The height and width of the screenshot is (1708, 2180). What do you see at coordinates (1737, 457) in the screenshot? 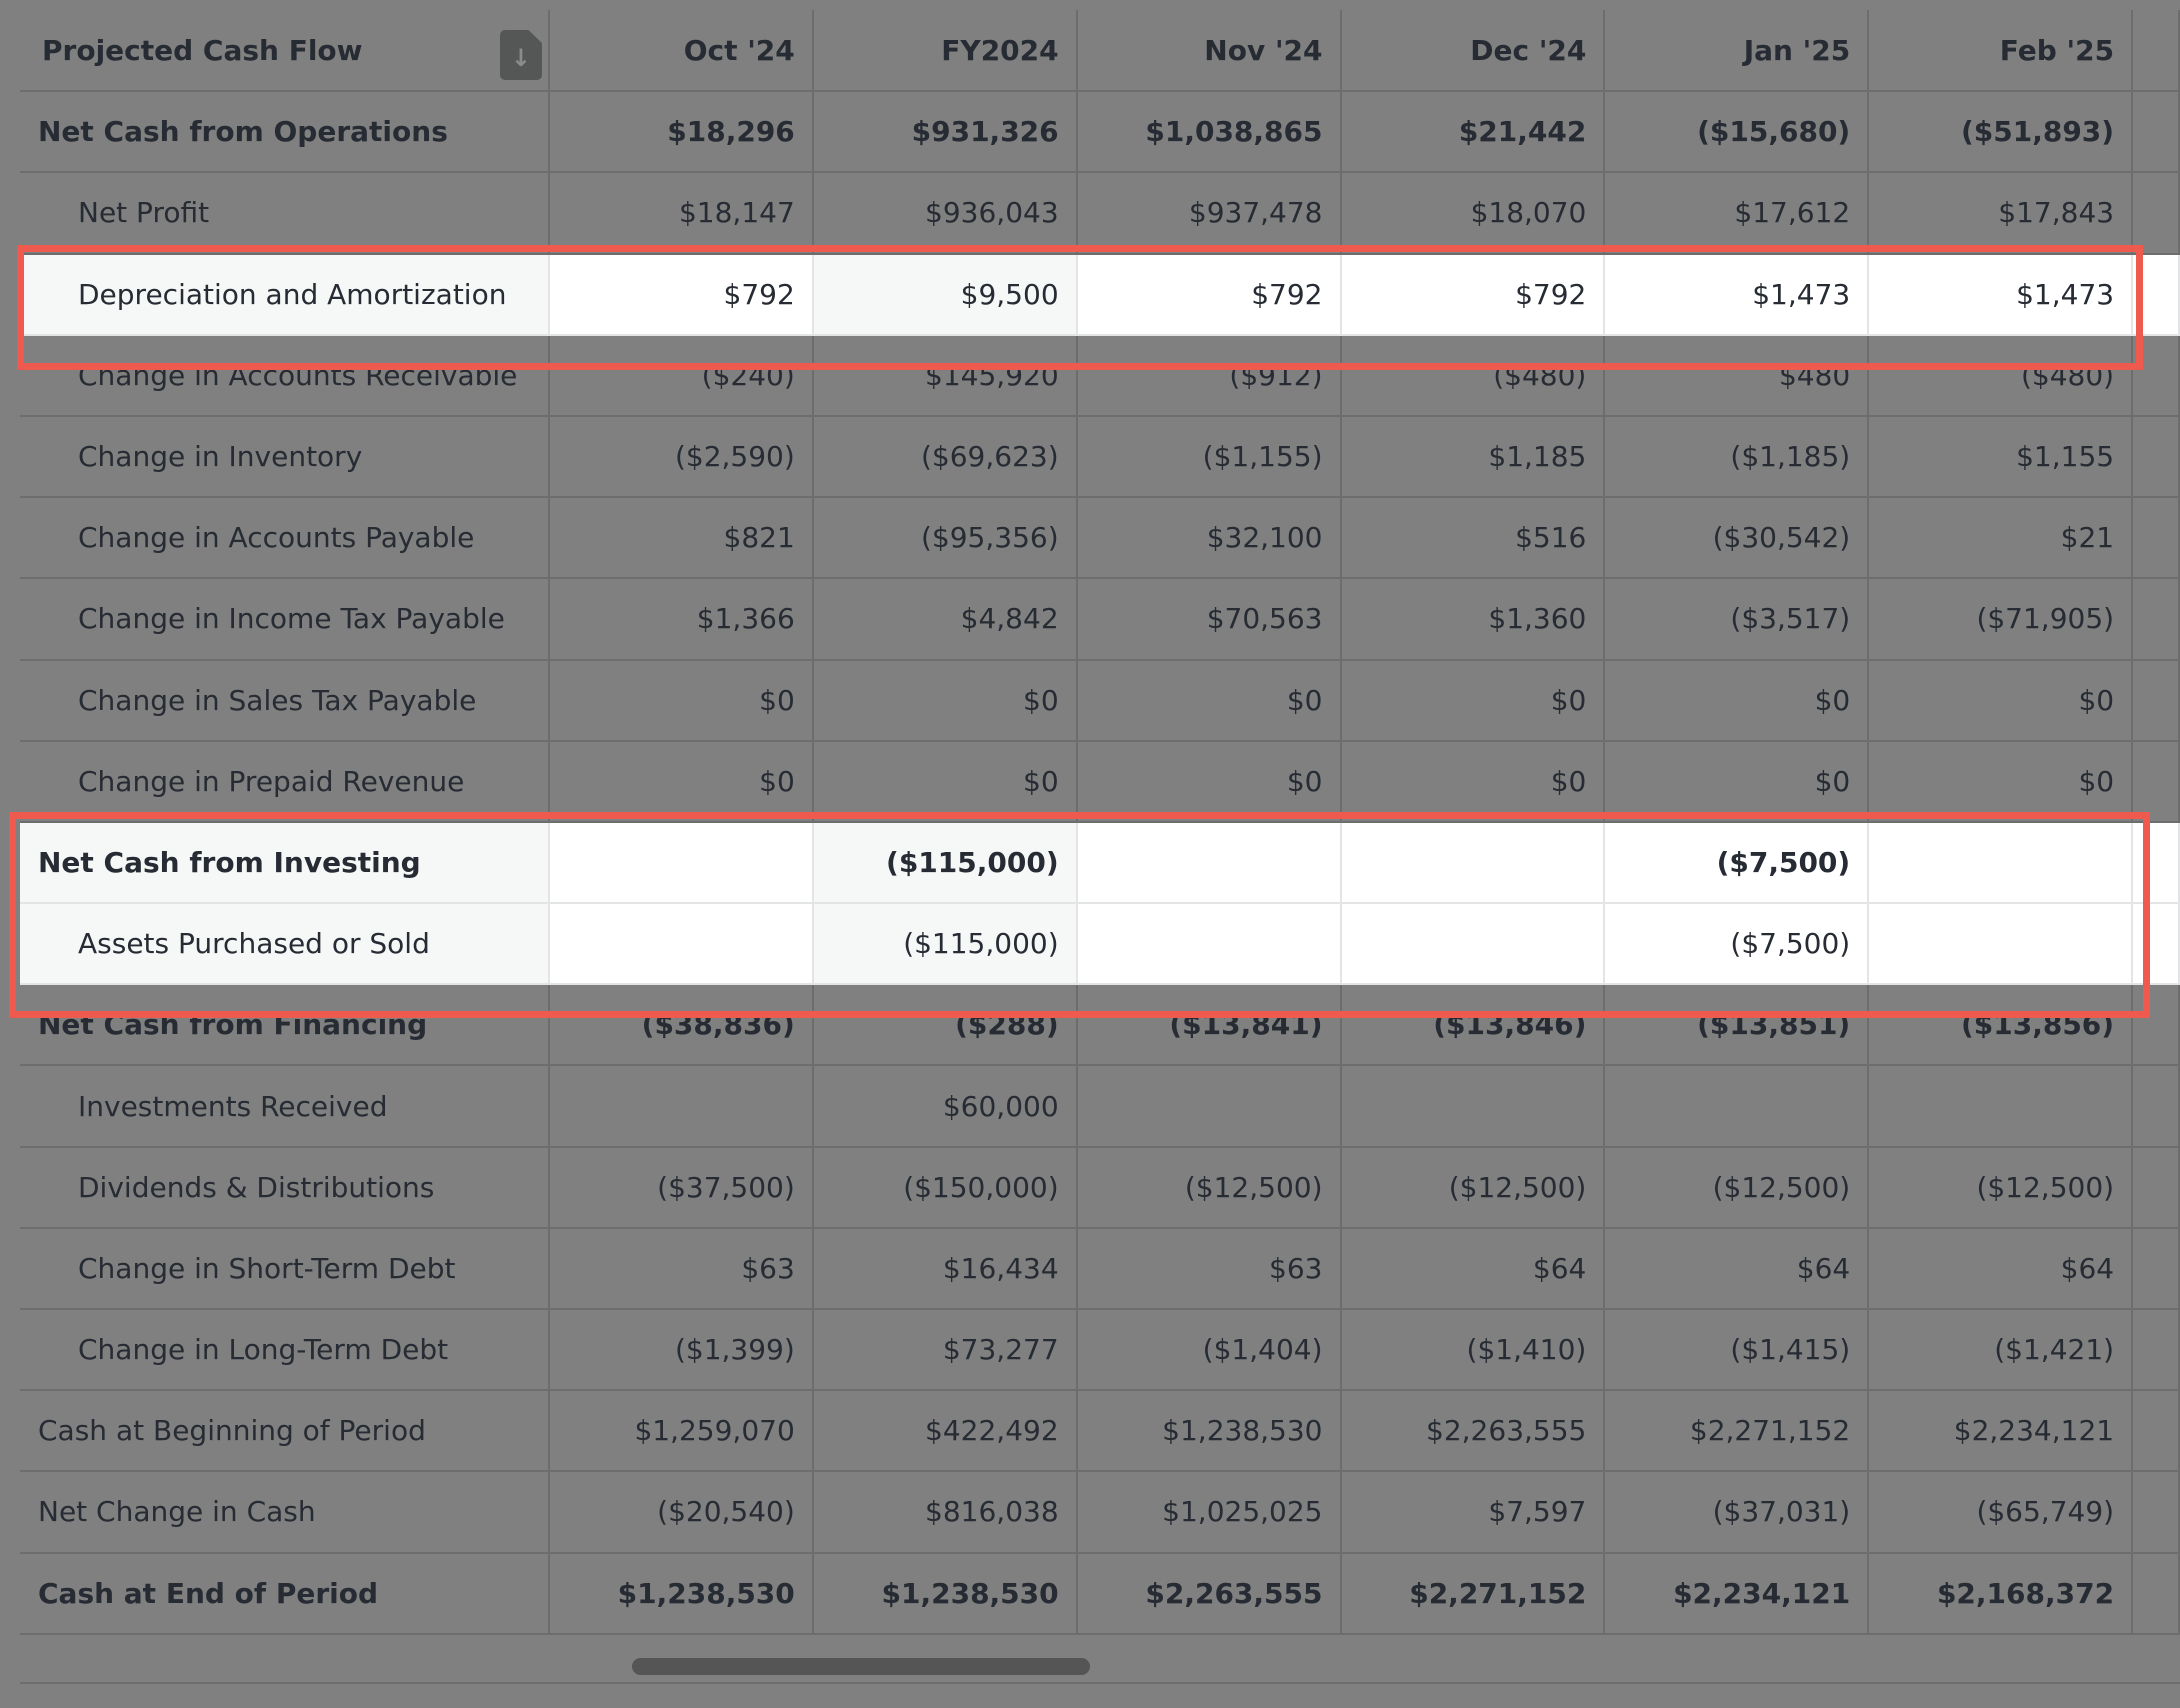
I see `value-cell: ($1,185)` at bounding box center [1737, 457].